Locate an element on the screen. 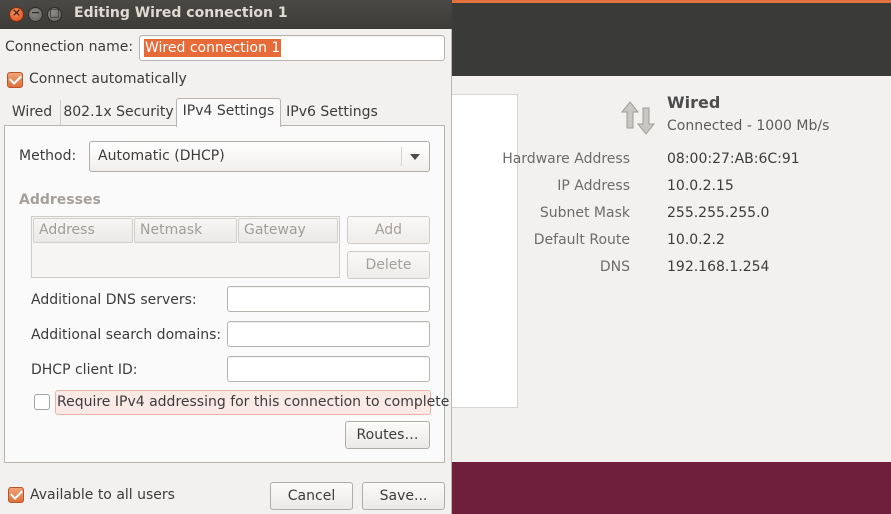 The image size is (891, 514). addresses-section-title: Addresses is located at coordinates (60, 200).